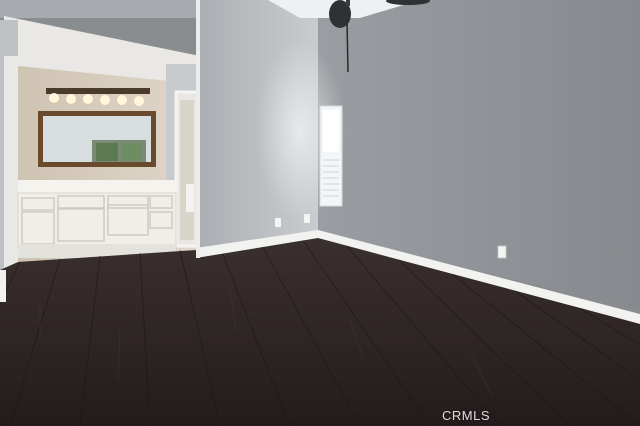 The width and height of the screenshot is (640, 426). Describe the element at coordinates (198, 129) in the screenshot. I see `doorway-trim` at that location.